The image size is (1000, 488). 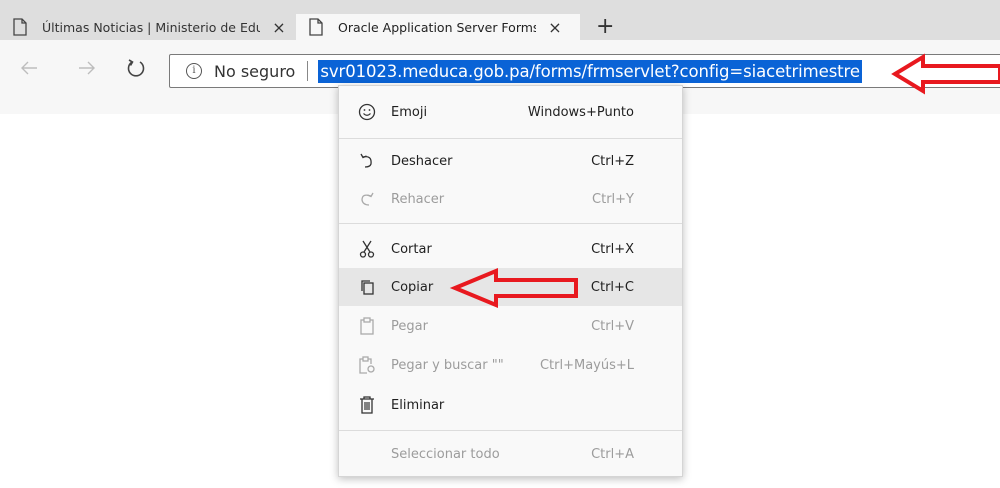 What do you see at coordinates (409, 326) in the screenshot?
I see `menu-item-label: Pegar` at bounding box center [409, 326].